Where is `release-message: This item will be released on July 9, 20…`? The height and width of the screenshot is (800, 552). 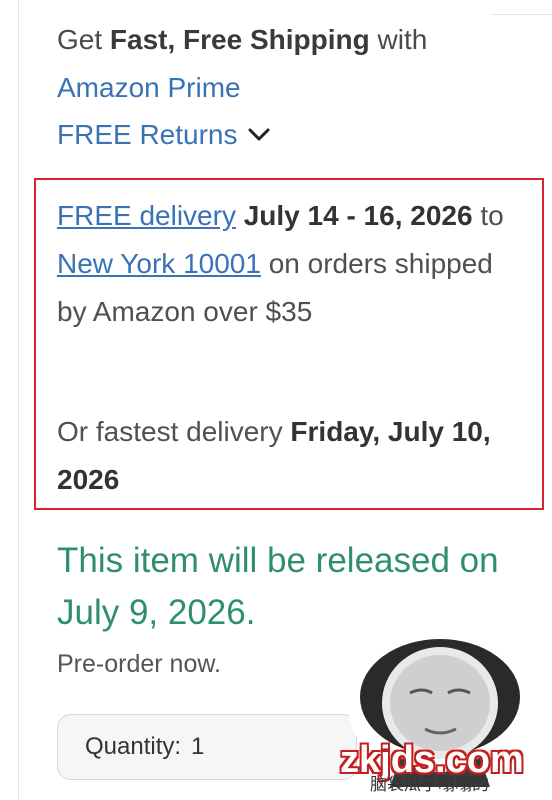
release-message: This item will be released on July 9, 20… is located at coordinates (278, 586).